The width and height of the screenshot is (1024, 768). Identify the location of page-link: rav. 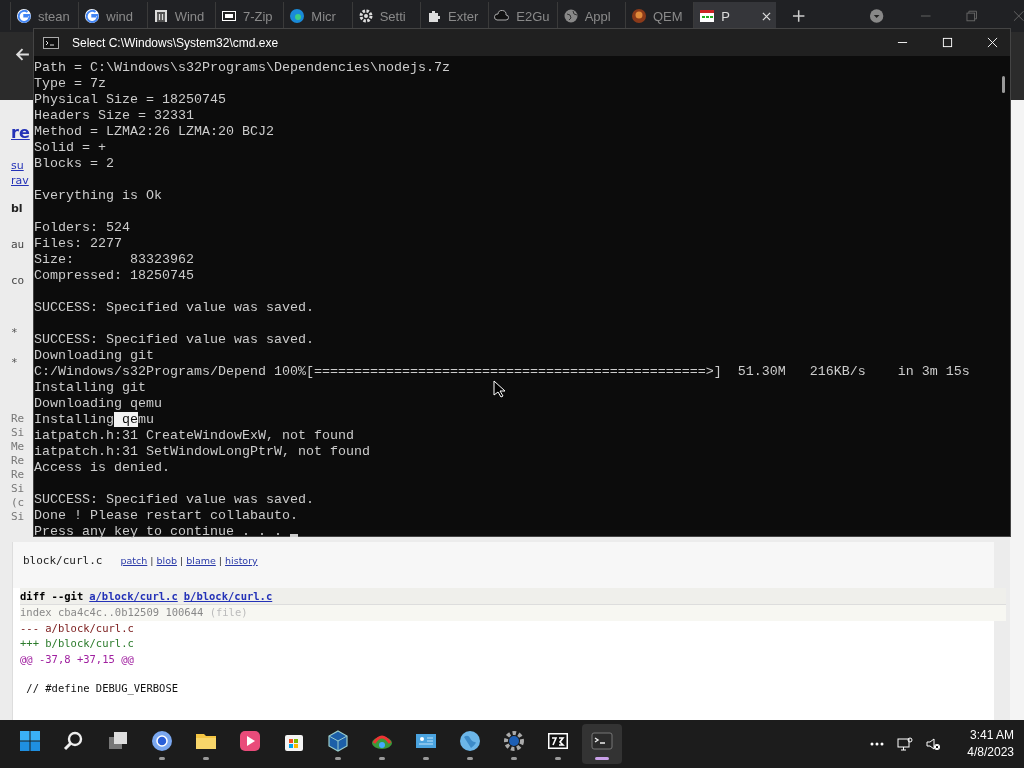
(20, 180).